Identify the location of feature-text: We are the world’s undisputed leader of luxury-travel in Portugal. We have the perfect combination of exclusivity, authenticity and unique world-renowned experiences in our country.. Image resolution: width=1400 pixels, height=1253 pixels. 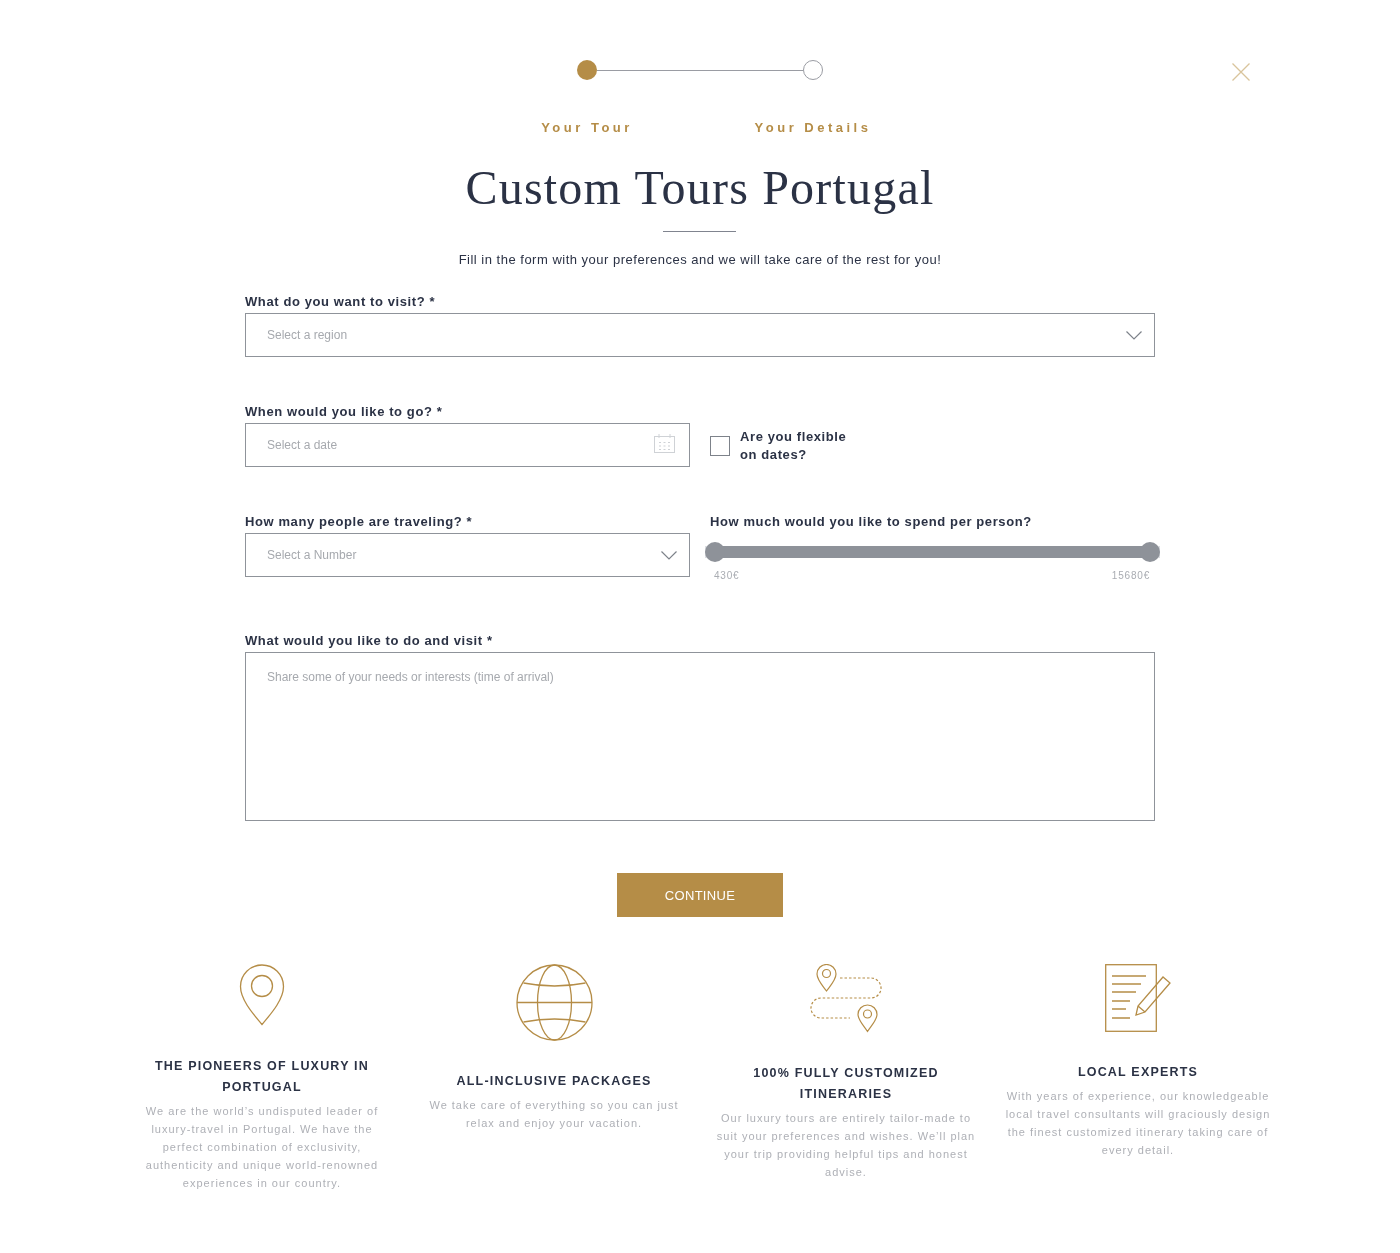
(262, 1147).